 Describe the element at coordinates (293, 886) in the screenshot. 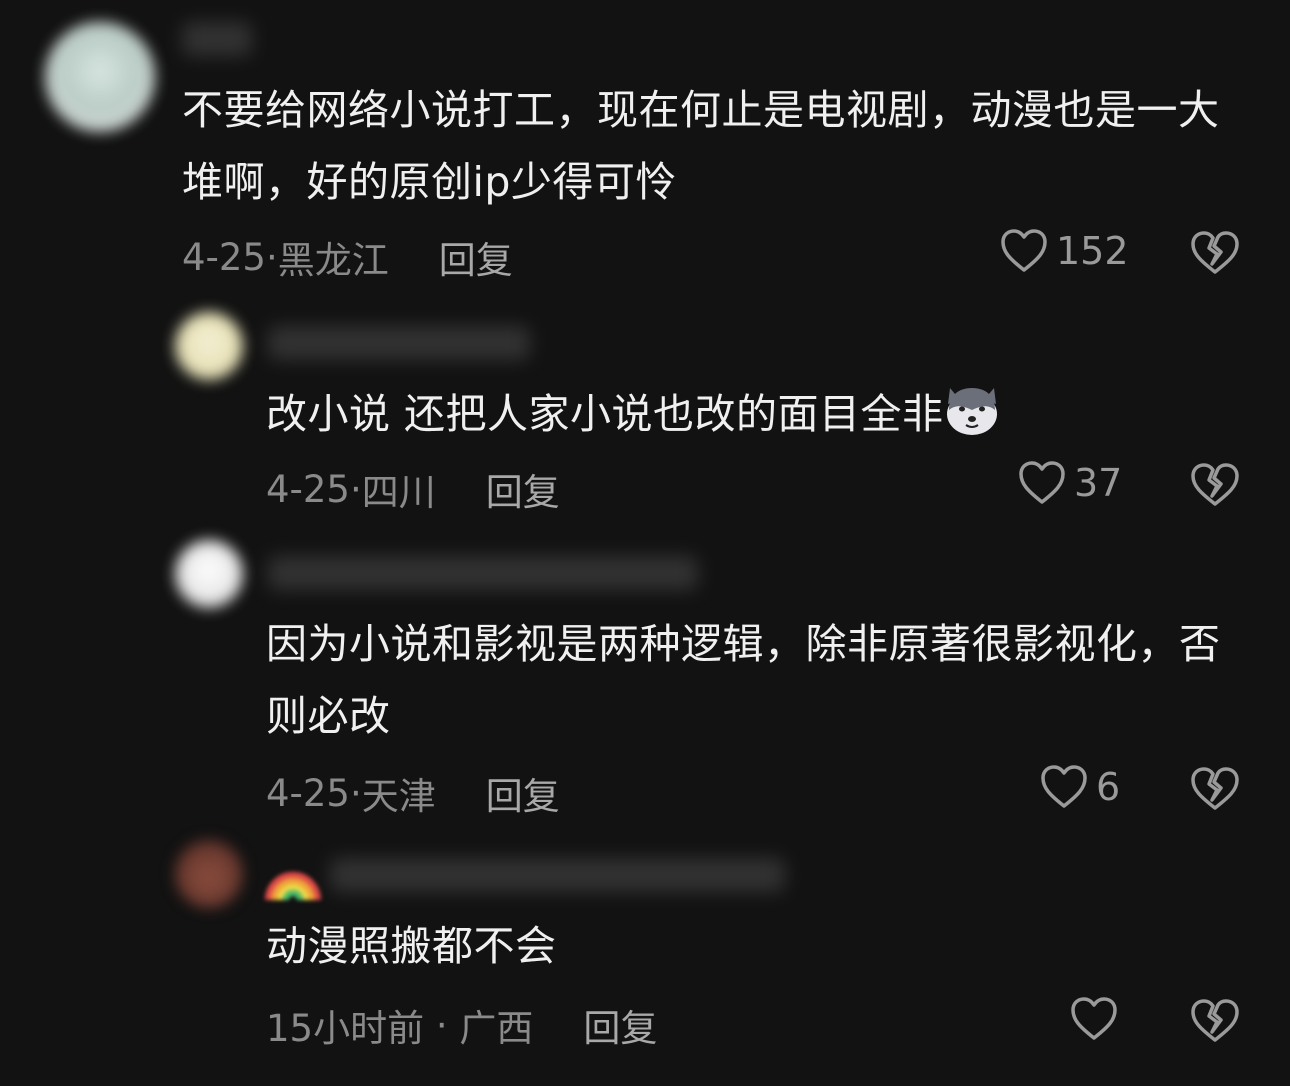

I see `rainbow-emoji` at that location.